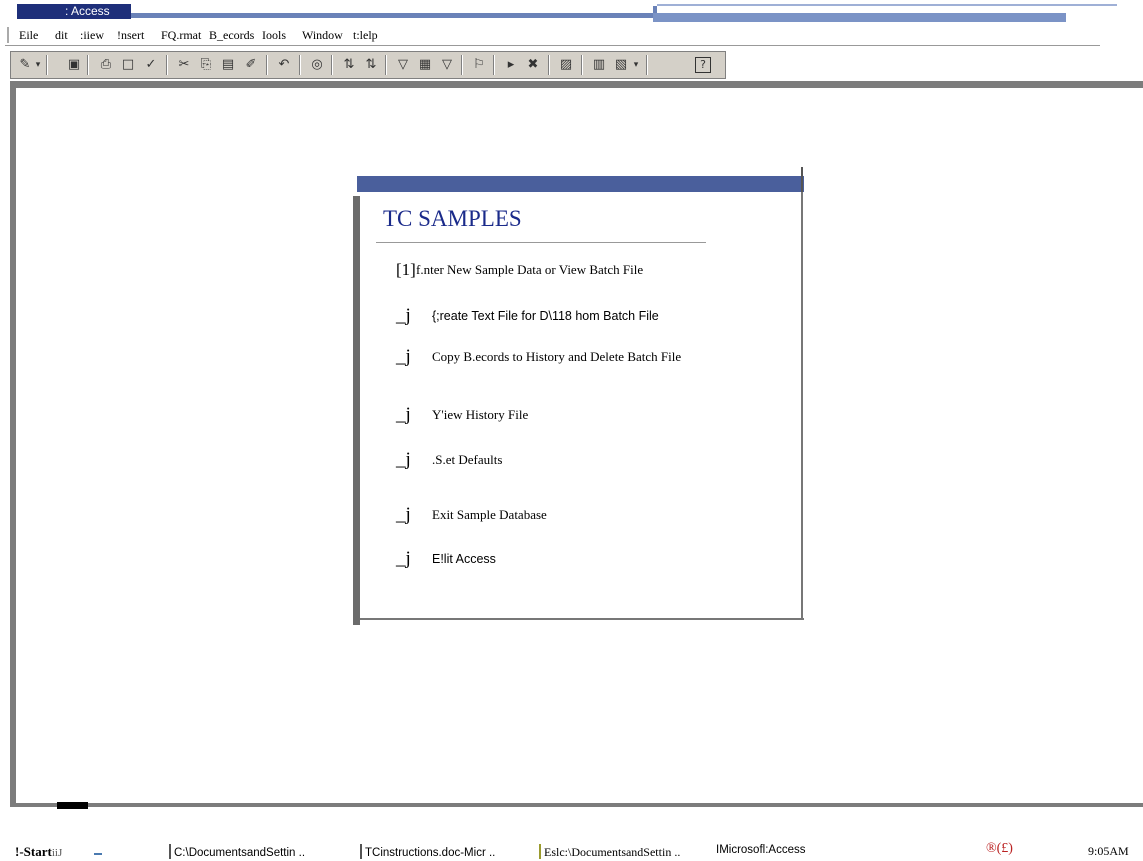 Image resolution: width=1143 pixels, height=861 pixels. Describe the element at coordinates (33, 851) in the screenshot. I see `start-label: !-Start` at that location.